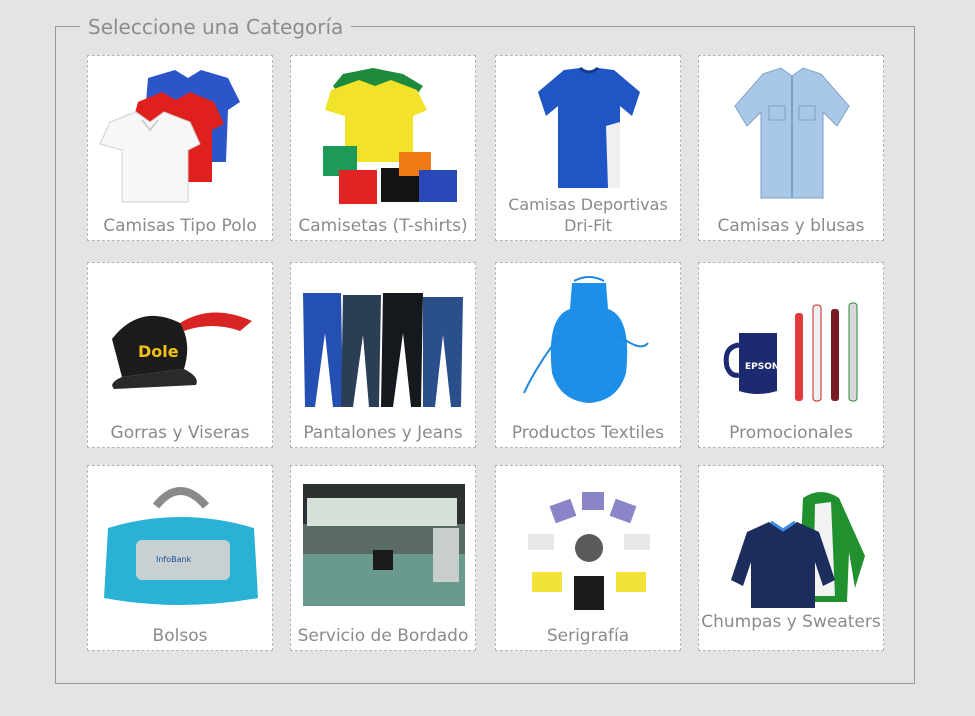 This screenshot has height=716, width=975. I want to click on tshirts-image, so click(384, 136).